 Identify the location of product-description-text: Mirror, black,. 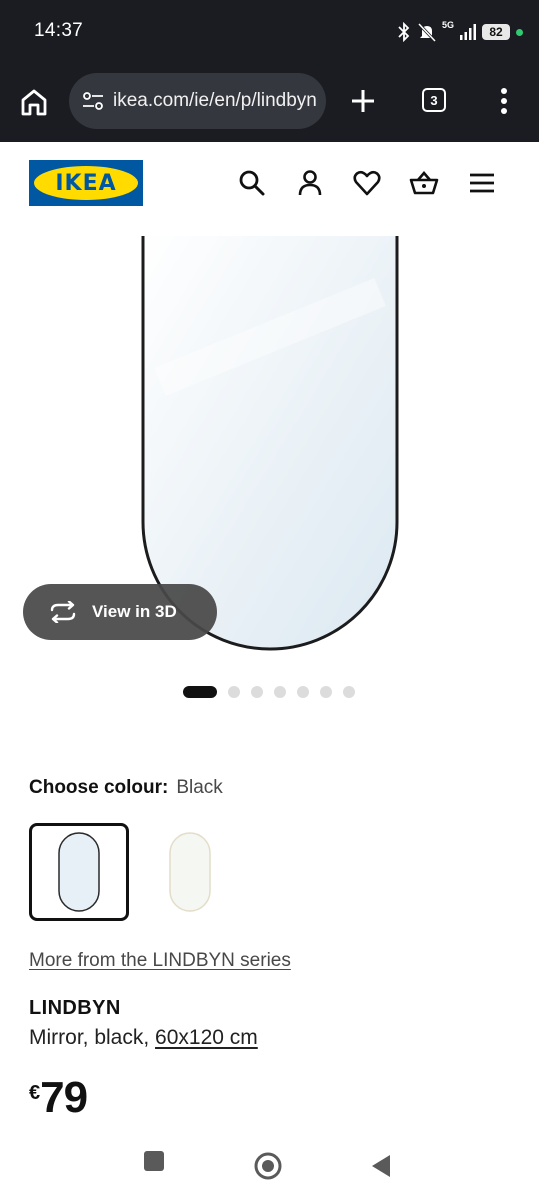
(92, 1037).